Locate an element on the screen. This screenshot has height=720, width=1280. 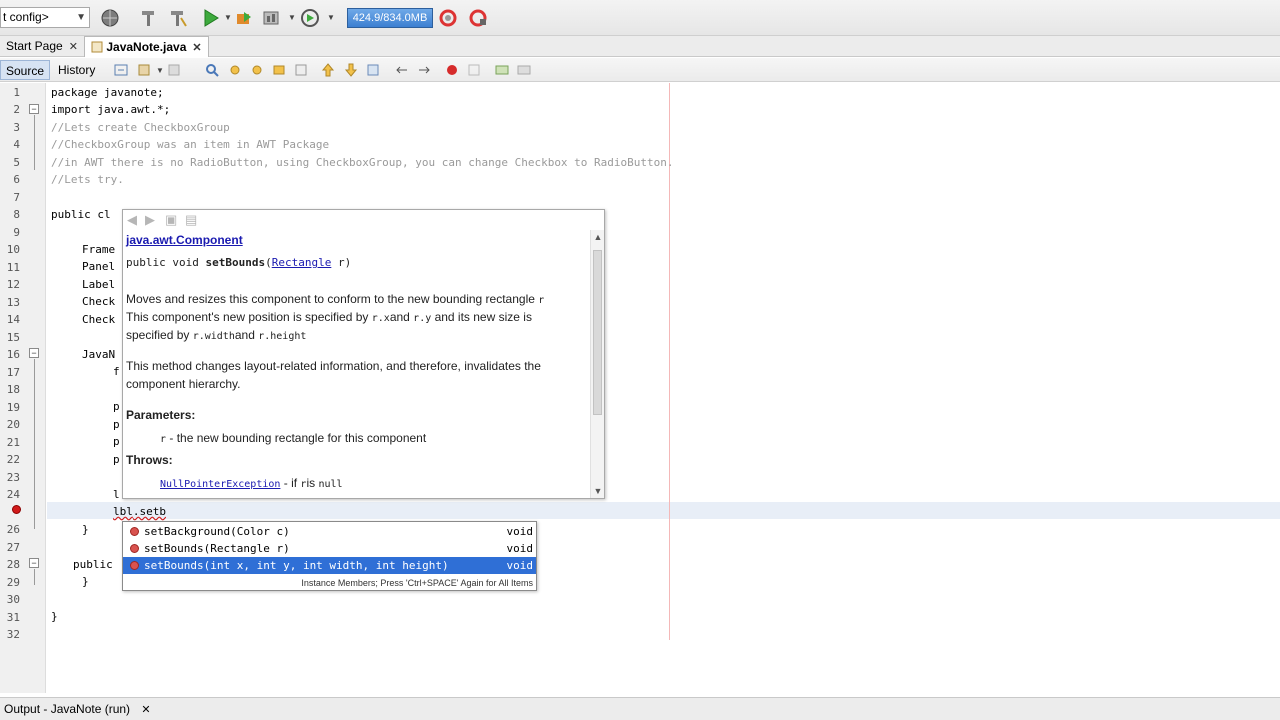
tab-label: JavaNote.java is located at coordinates (146, 47).